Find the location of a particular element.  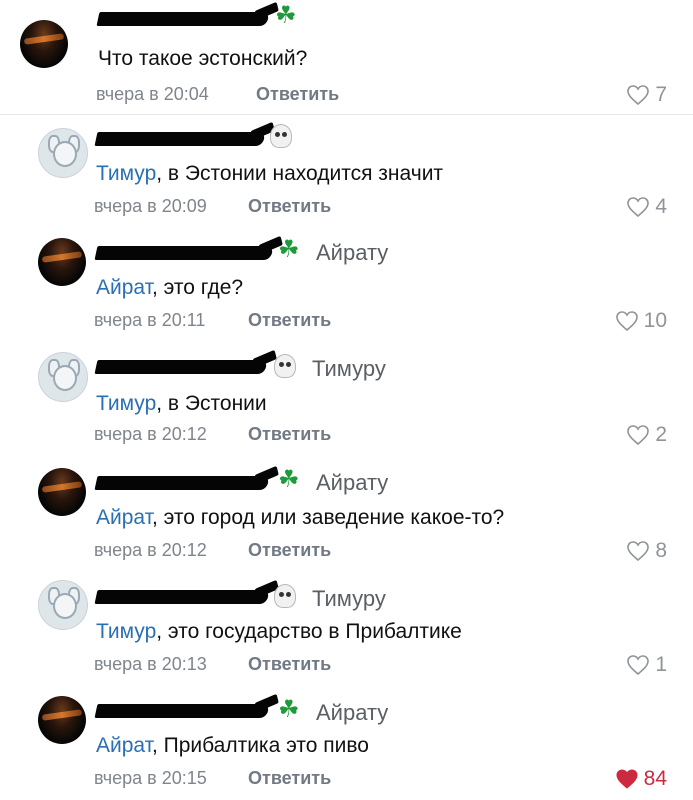

comment-body: , Прибалтика это пиво is located at coordinates (260, 745).